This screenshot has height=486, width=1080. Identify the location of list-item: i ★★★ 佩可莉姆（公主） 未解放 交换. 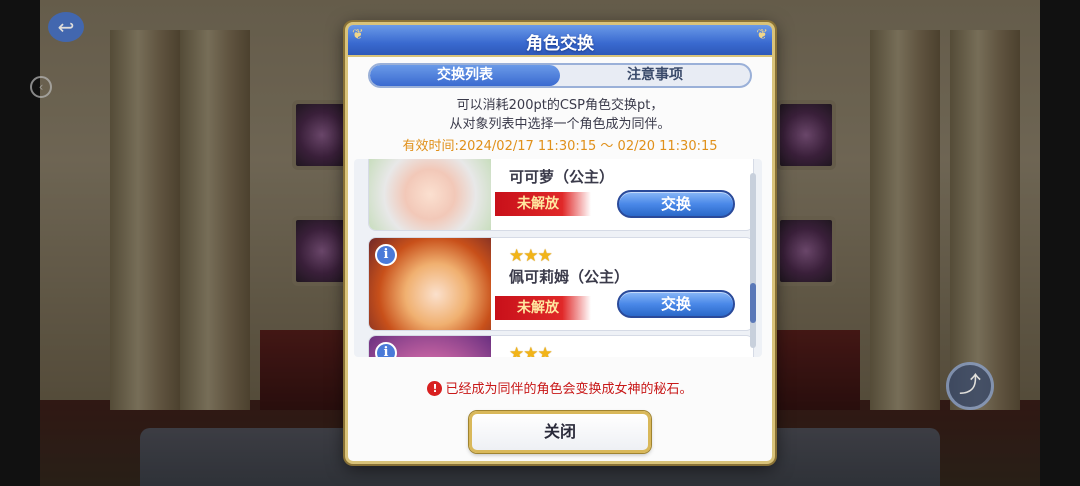
(561, 284).